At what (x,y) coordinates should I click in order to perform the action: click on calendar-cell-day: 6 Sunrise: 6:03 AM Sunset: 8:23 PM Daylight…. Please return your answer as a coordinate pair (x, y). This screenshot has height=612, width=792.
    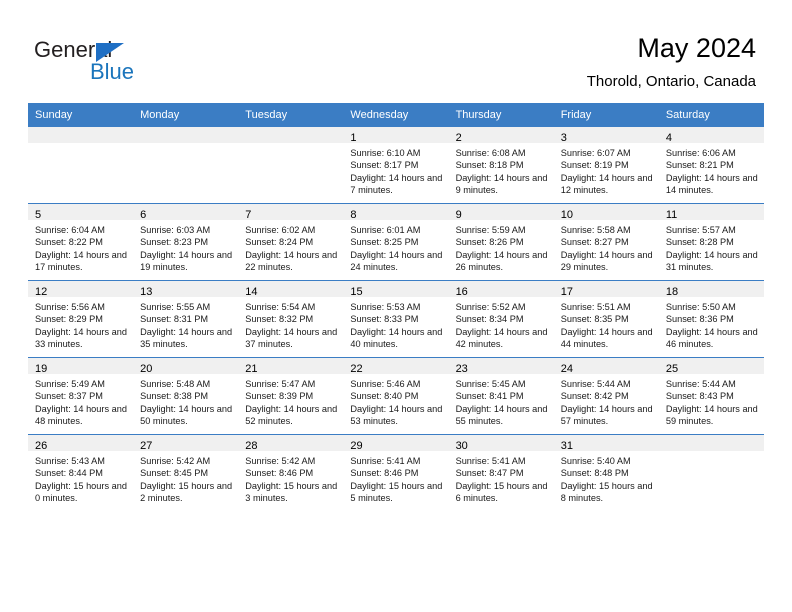
    Looking at the image, I should click on (186, 242).